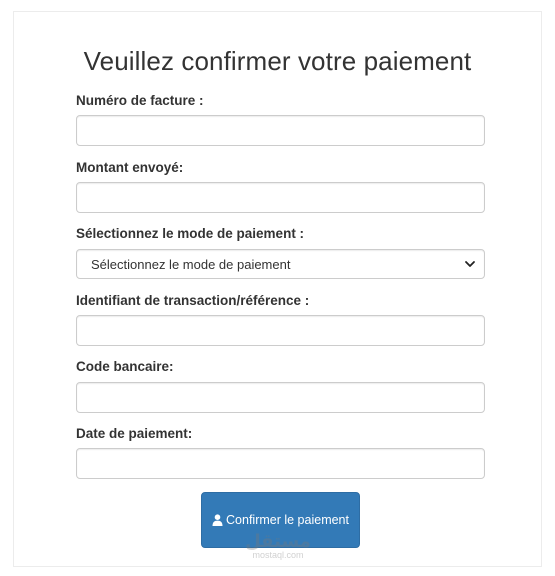  I want to click on amount-sent-group: Montant envoyé:, so click(280, 186).